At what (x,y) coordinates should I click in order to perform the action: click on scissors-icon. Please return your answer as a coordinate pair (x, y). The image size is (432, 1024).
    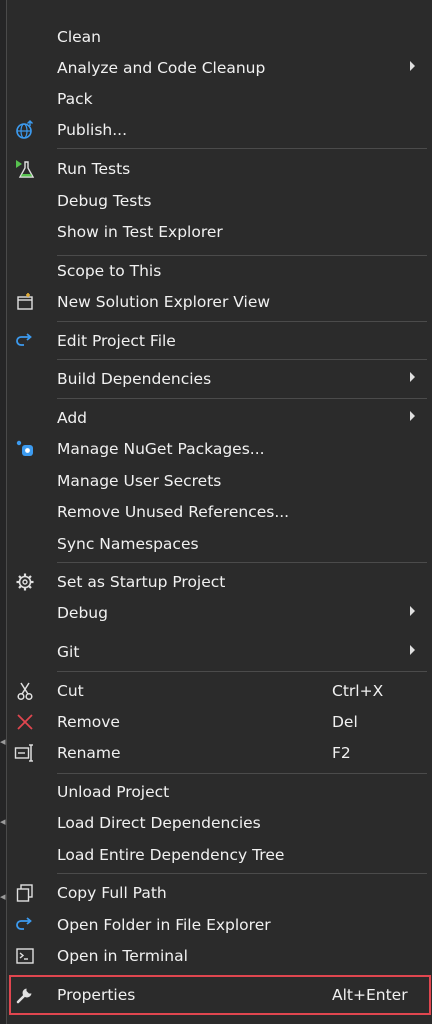
    Looking at the image, I should click on (25, 691).